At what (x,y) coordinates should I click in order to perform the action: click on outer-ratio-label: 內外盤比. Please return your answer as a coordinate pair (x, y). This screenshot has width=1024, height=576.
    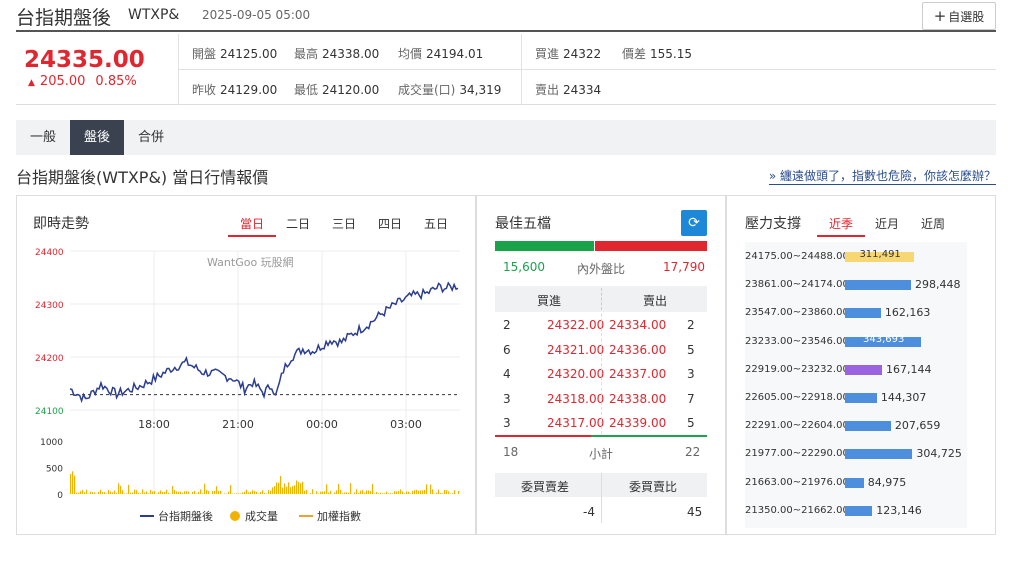
    Looking at the image, I should click on (601, 269).